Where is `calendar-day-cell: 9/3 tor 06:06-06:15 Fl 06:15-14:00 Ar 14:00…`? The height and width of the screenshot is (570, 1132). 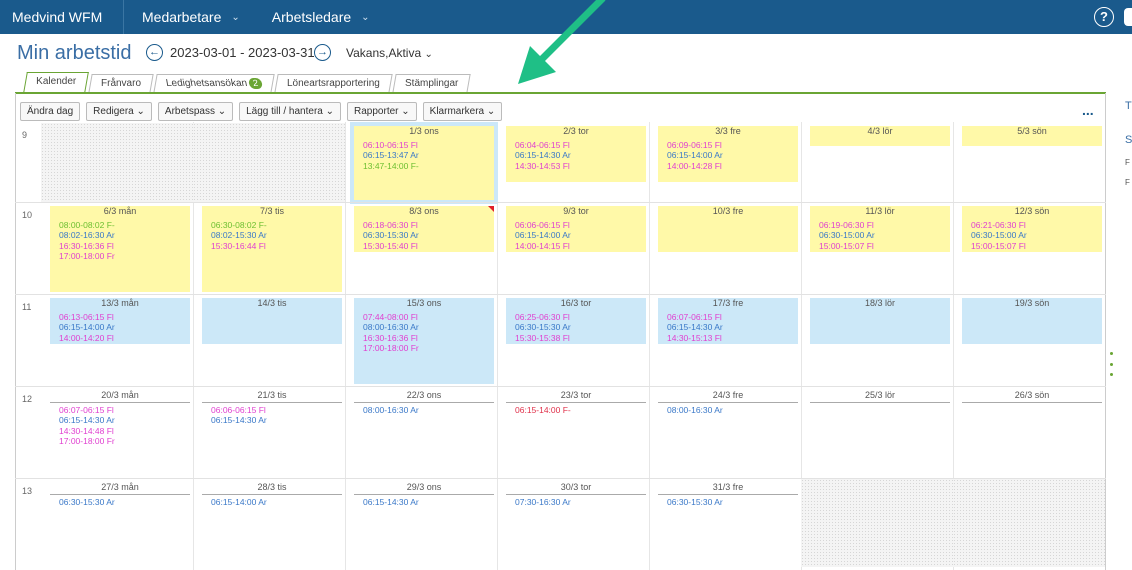
calendar-day-cell: 9/3 tor 06:06-06:15 Fl 06:15-14:00 Ar 14:00… is located at coordinates (576, 229).